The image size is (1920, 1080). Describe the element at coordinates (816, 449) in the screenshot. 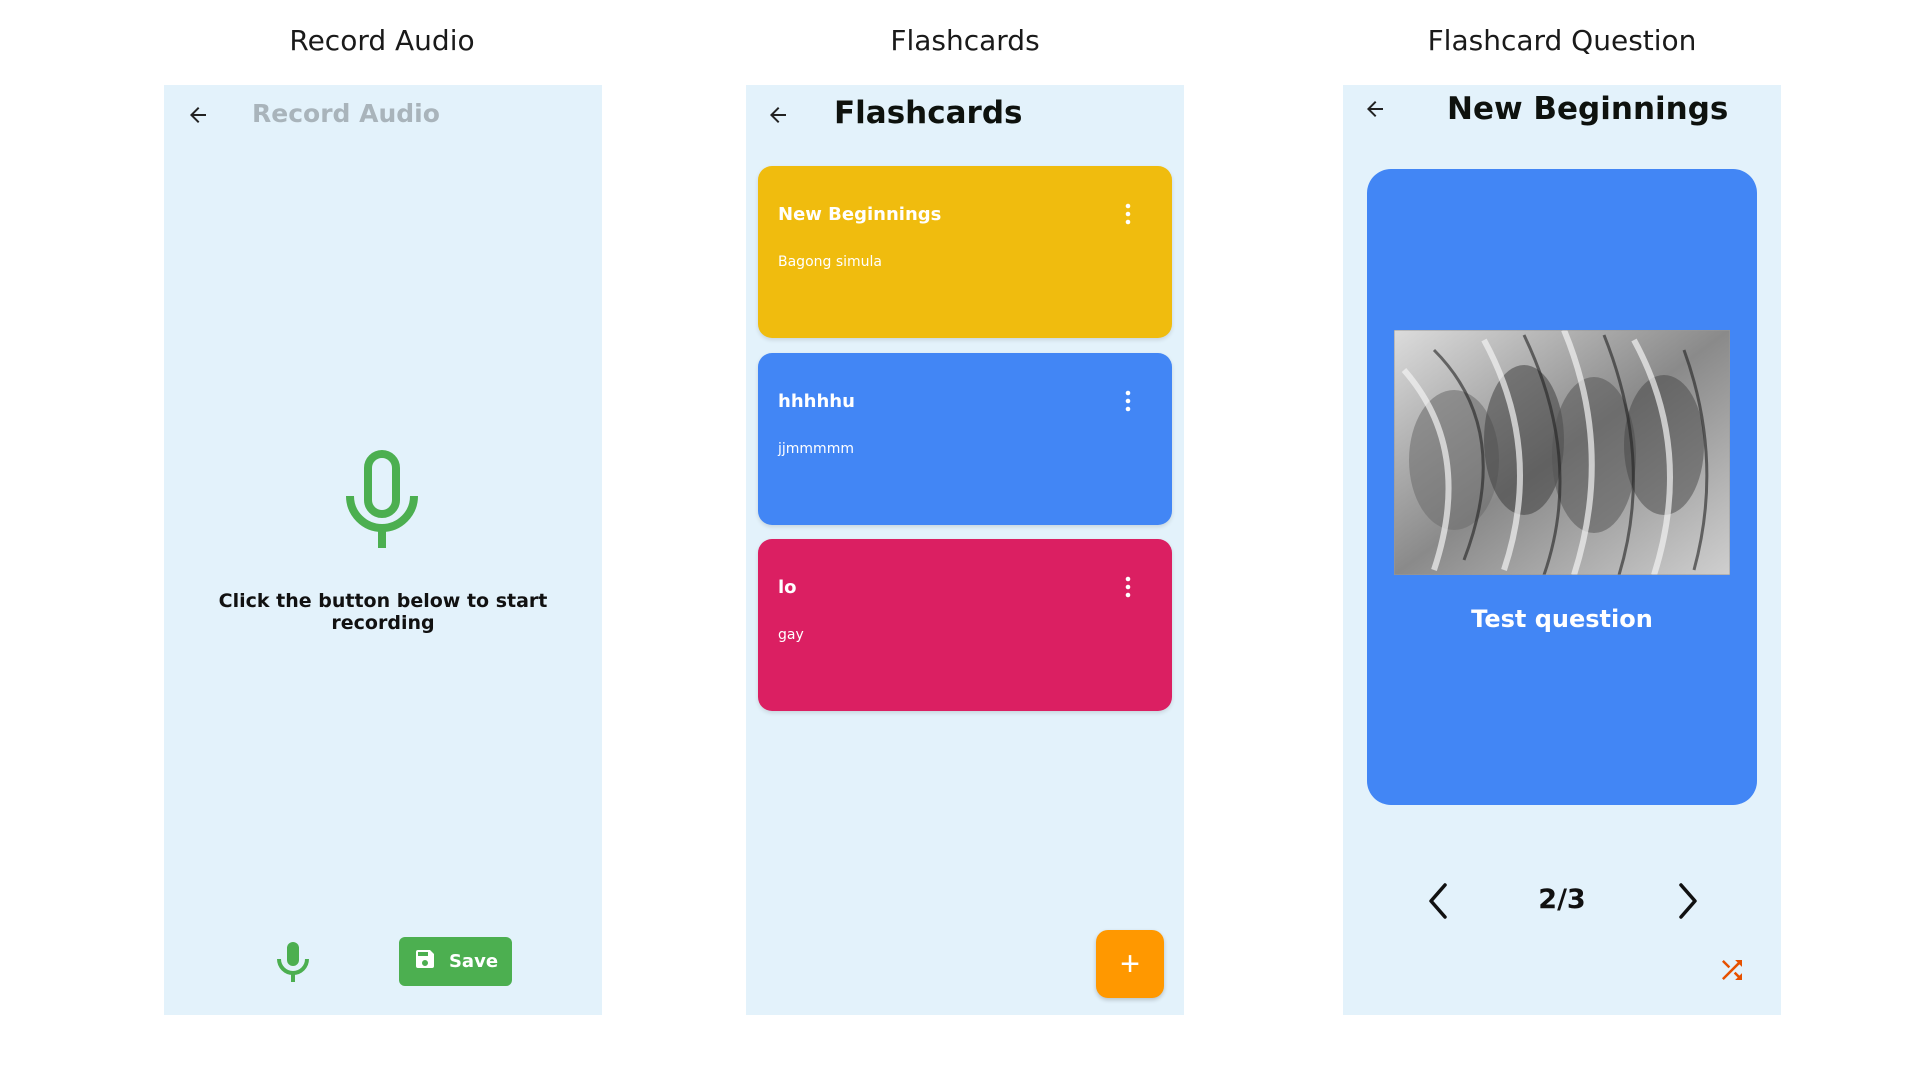

I see `flashcard-subtitle: jjmmmmm` at that location.